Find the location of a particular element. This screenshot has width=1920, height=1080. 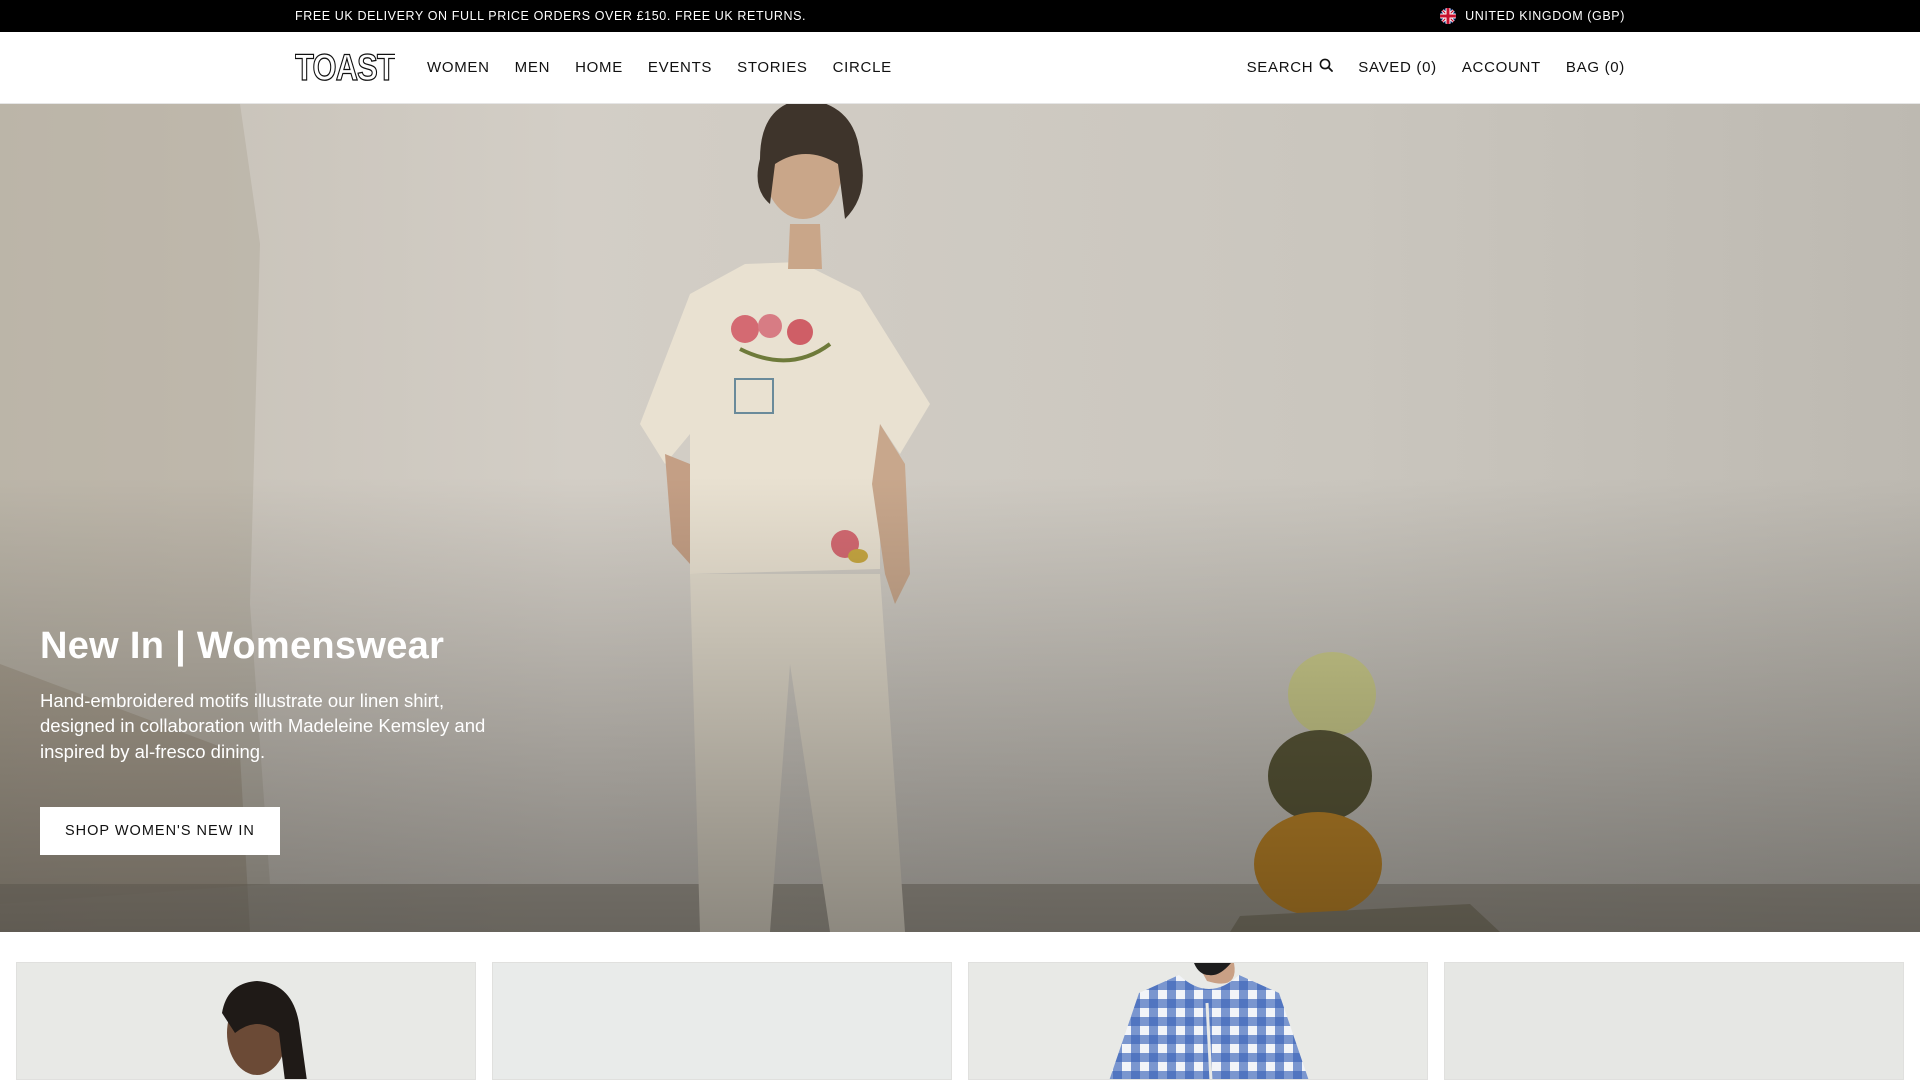

search-label: SEARCH is located at coordinates (1280, 67).